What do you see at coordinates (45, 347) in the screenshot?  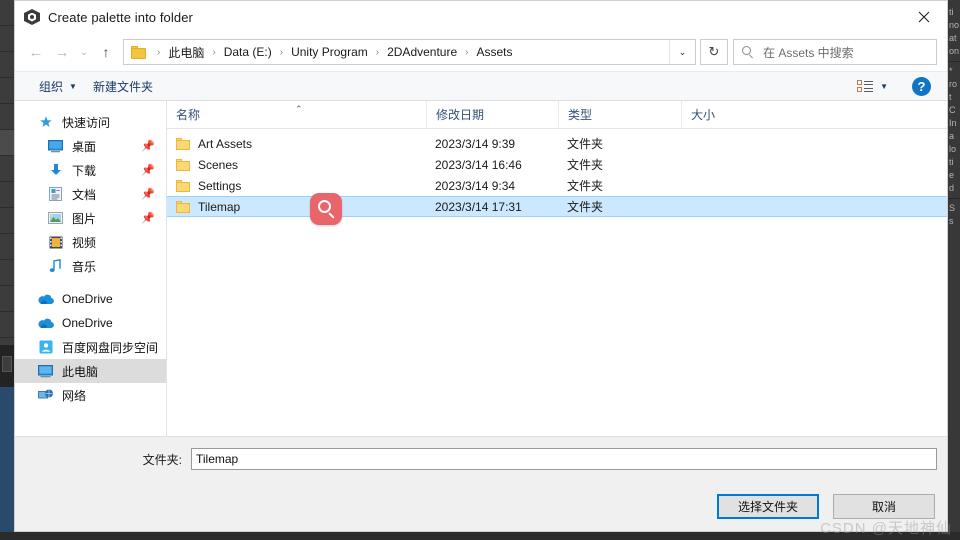 I see `baidu-netdisk-icon` at bounding box center [45, 347].